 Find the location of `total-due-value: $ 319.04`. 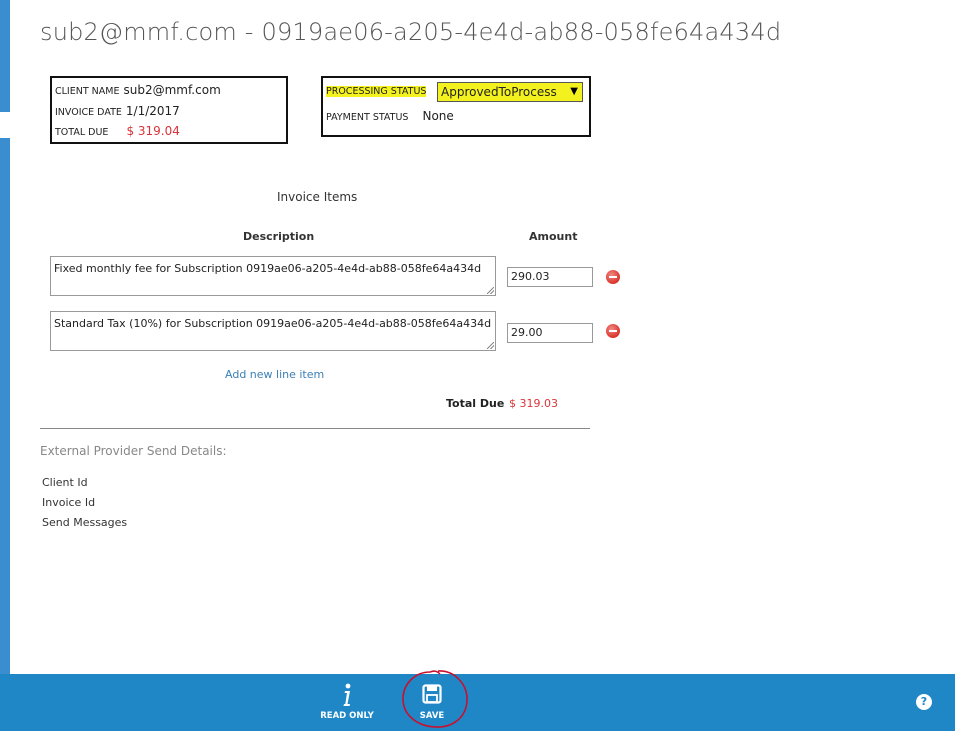

total-due-value: $ 319.04 is located at coordinates (153, 131).